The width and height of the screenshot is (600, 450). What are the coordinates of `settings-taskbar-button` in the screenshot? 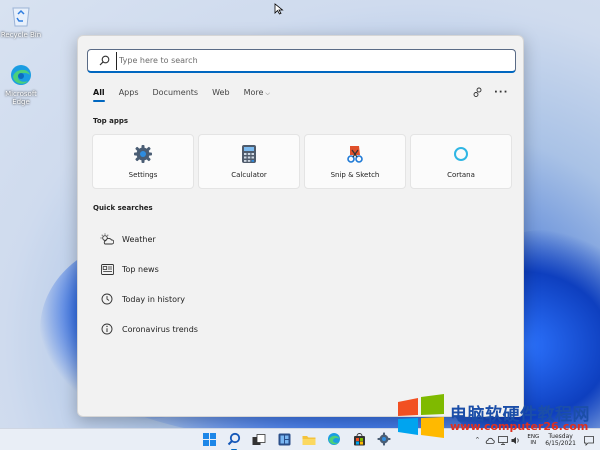 It's located at (384, 440).